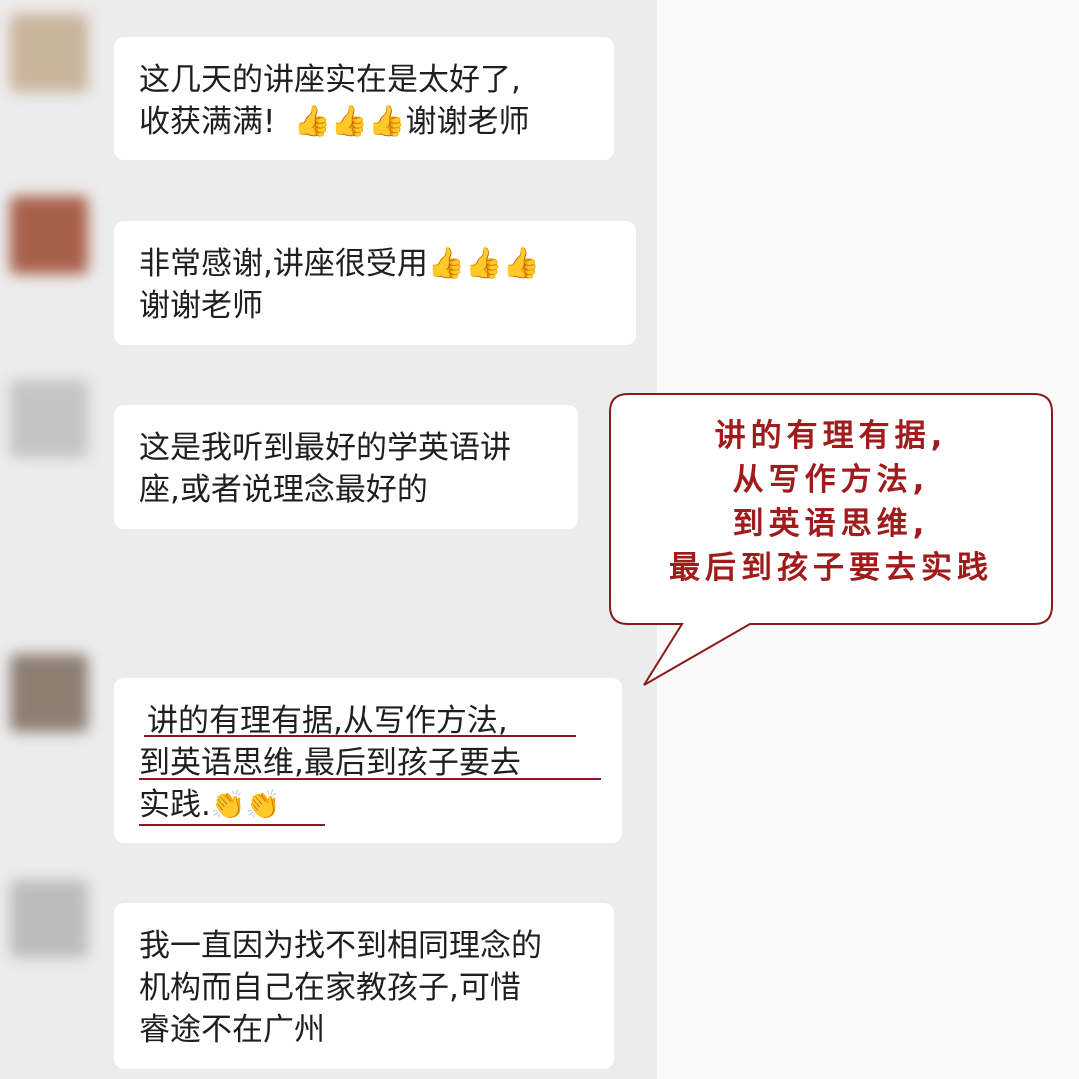 This screenshot has height=1079, width=1079. I want to click on message-text-line: 非常感谢,讲座很受用👍👍👍, so click(375, 264).